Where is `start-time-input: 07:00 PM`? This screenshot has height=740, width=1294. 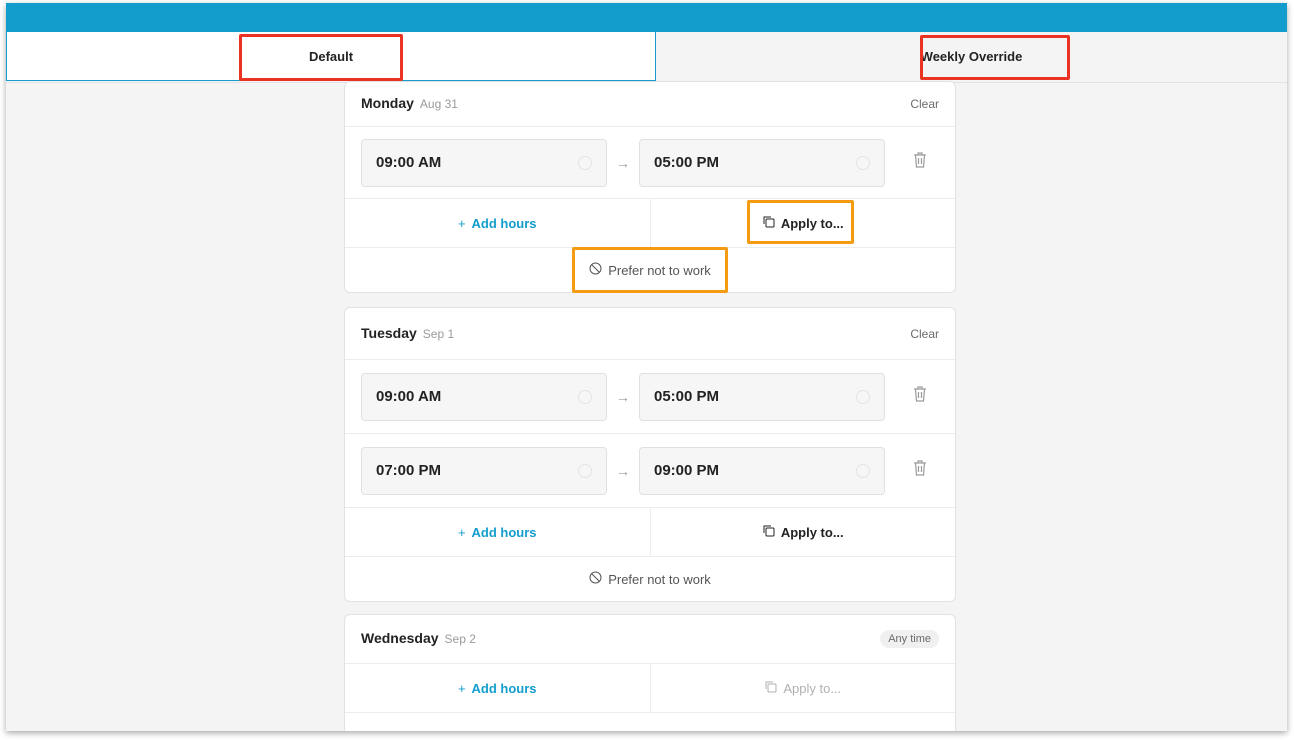
start-time-input: 07:00 PM is located at coordinates (484, 470).